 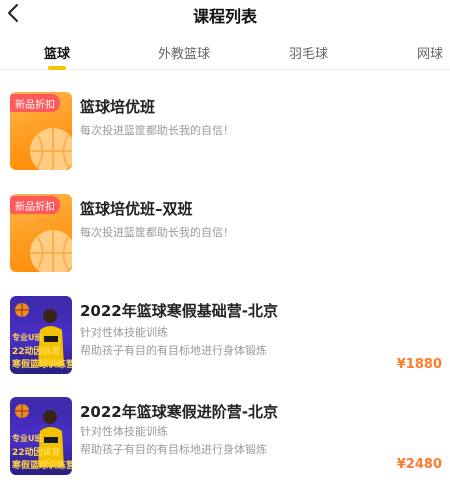 What do you see at coordinates (136, 209) in the screenshot?
I see `course-title: 篮球培优班–双班` at bounding box center [136, 209].